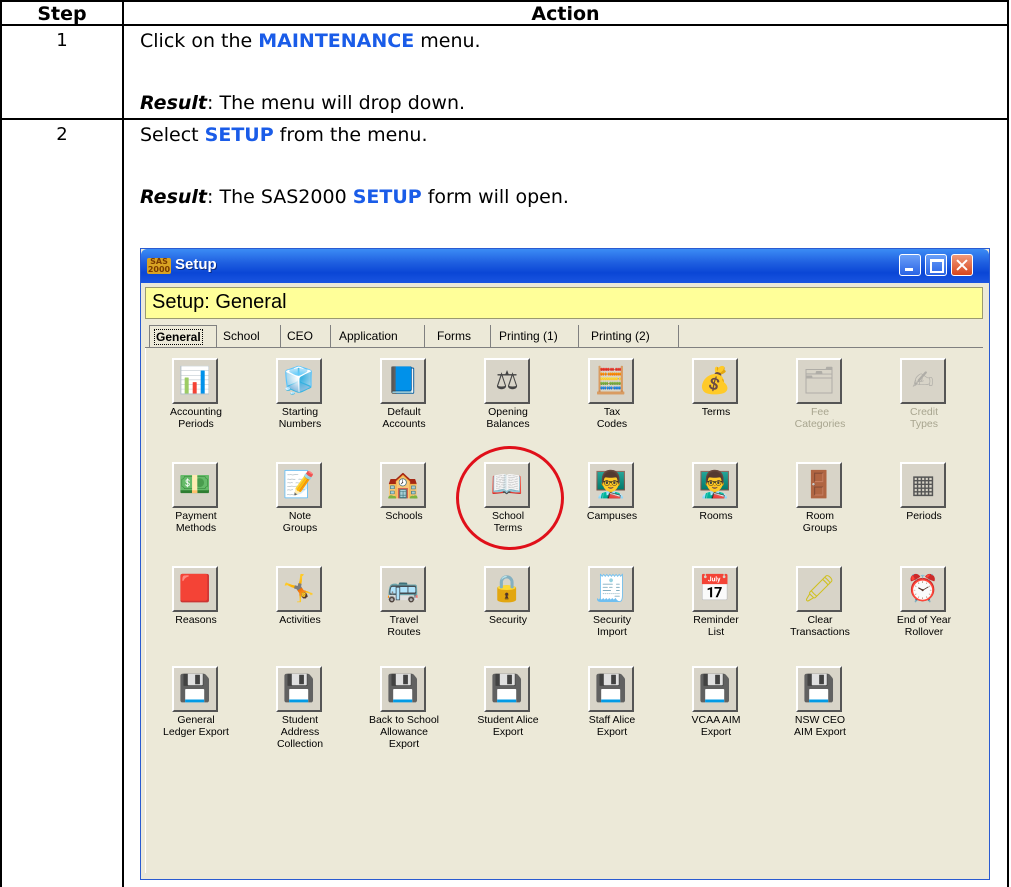 Image resolution: width=1011 pixels, height=887 pixels. I want to click on setup-icon-tax-codes: 🧮 Tax Codes, so click(612, 407).